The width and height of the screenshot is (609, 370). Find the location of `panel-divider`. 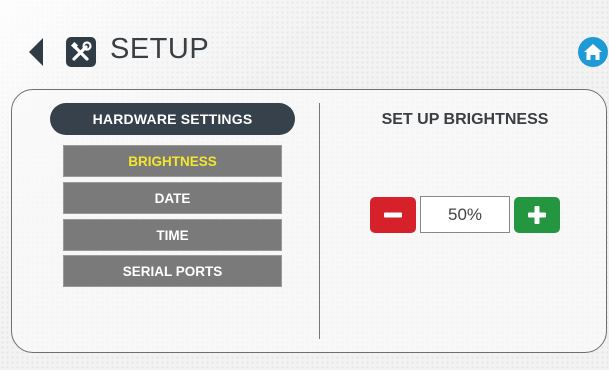

panel-divider is located at coordinates (319, 221).